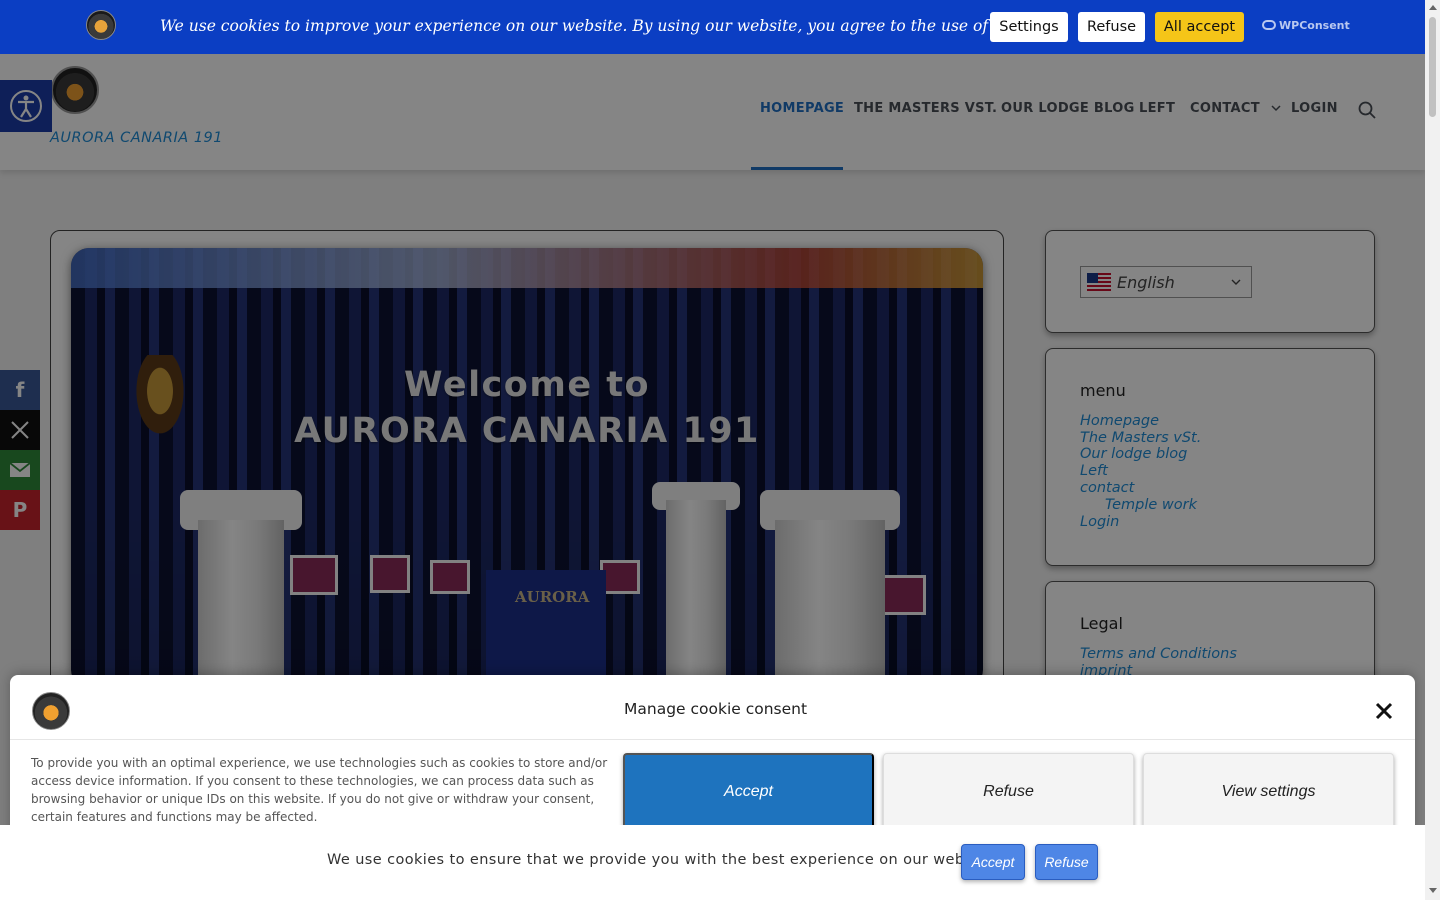 The image size is (1440, 900). I want to click on hero-title-line2: AURORA CANARIA 191, so click(527, 431).